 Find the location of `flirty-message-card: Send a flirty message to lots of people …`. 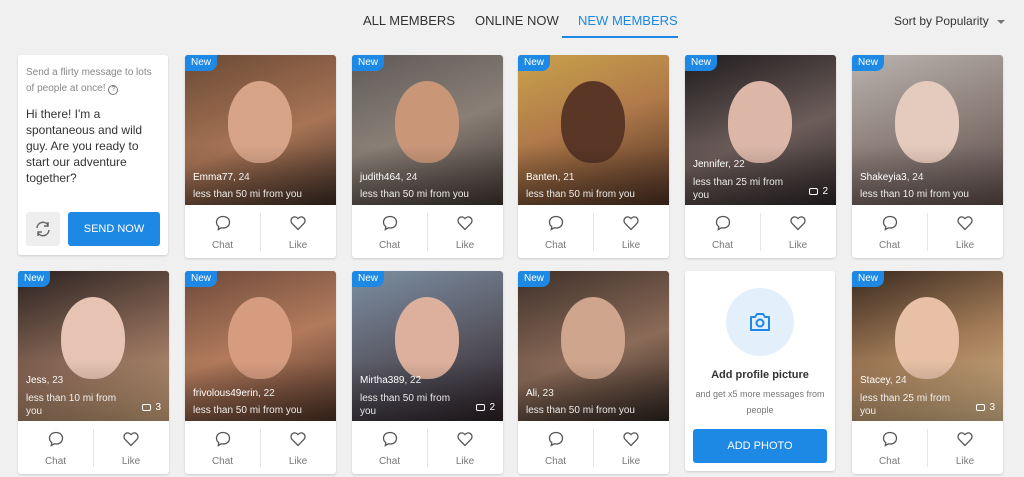

flirty-message-card: Send a flirty message to lots of people … is located at coordinates (93, 155).